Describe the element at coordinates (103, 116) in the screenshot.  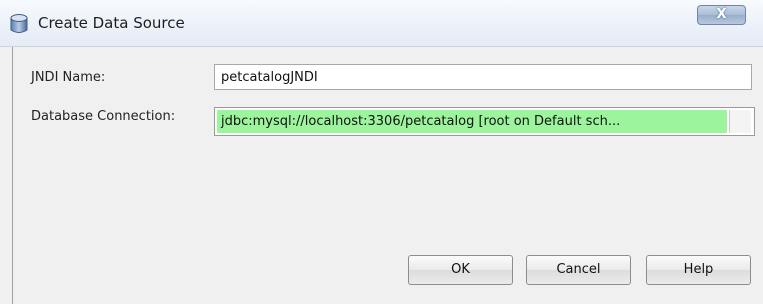
I see `database-connection-label: Database Connection:` at that location.